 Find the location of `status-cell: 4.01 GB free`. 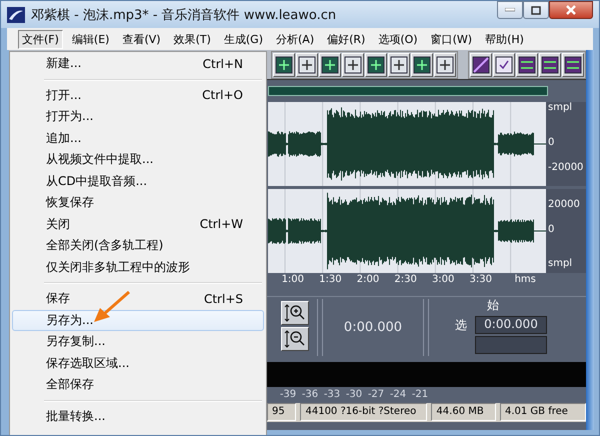

status-cell: 4.01 GB free is located at coordinates (543, 412).